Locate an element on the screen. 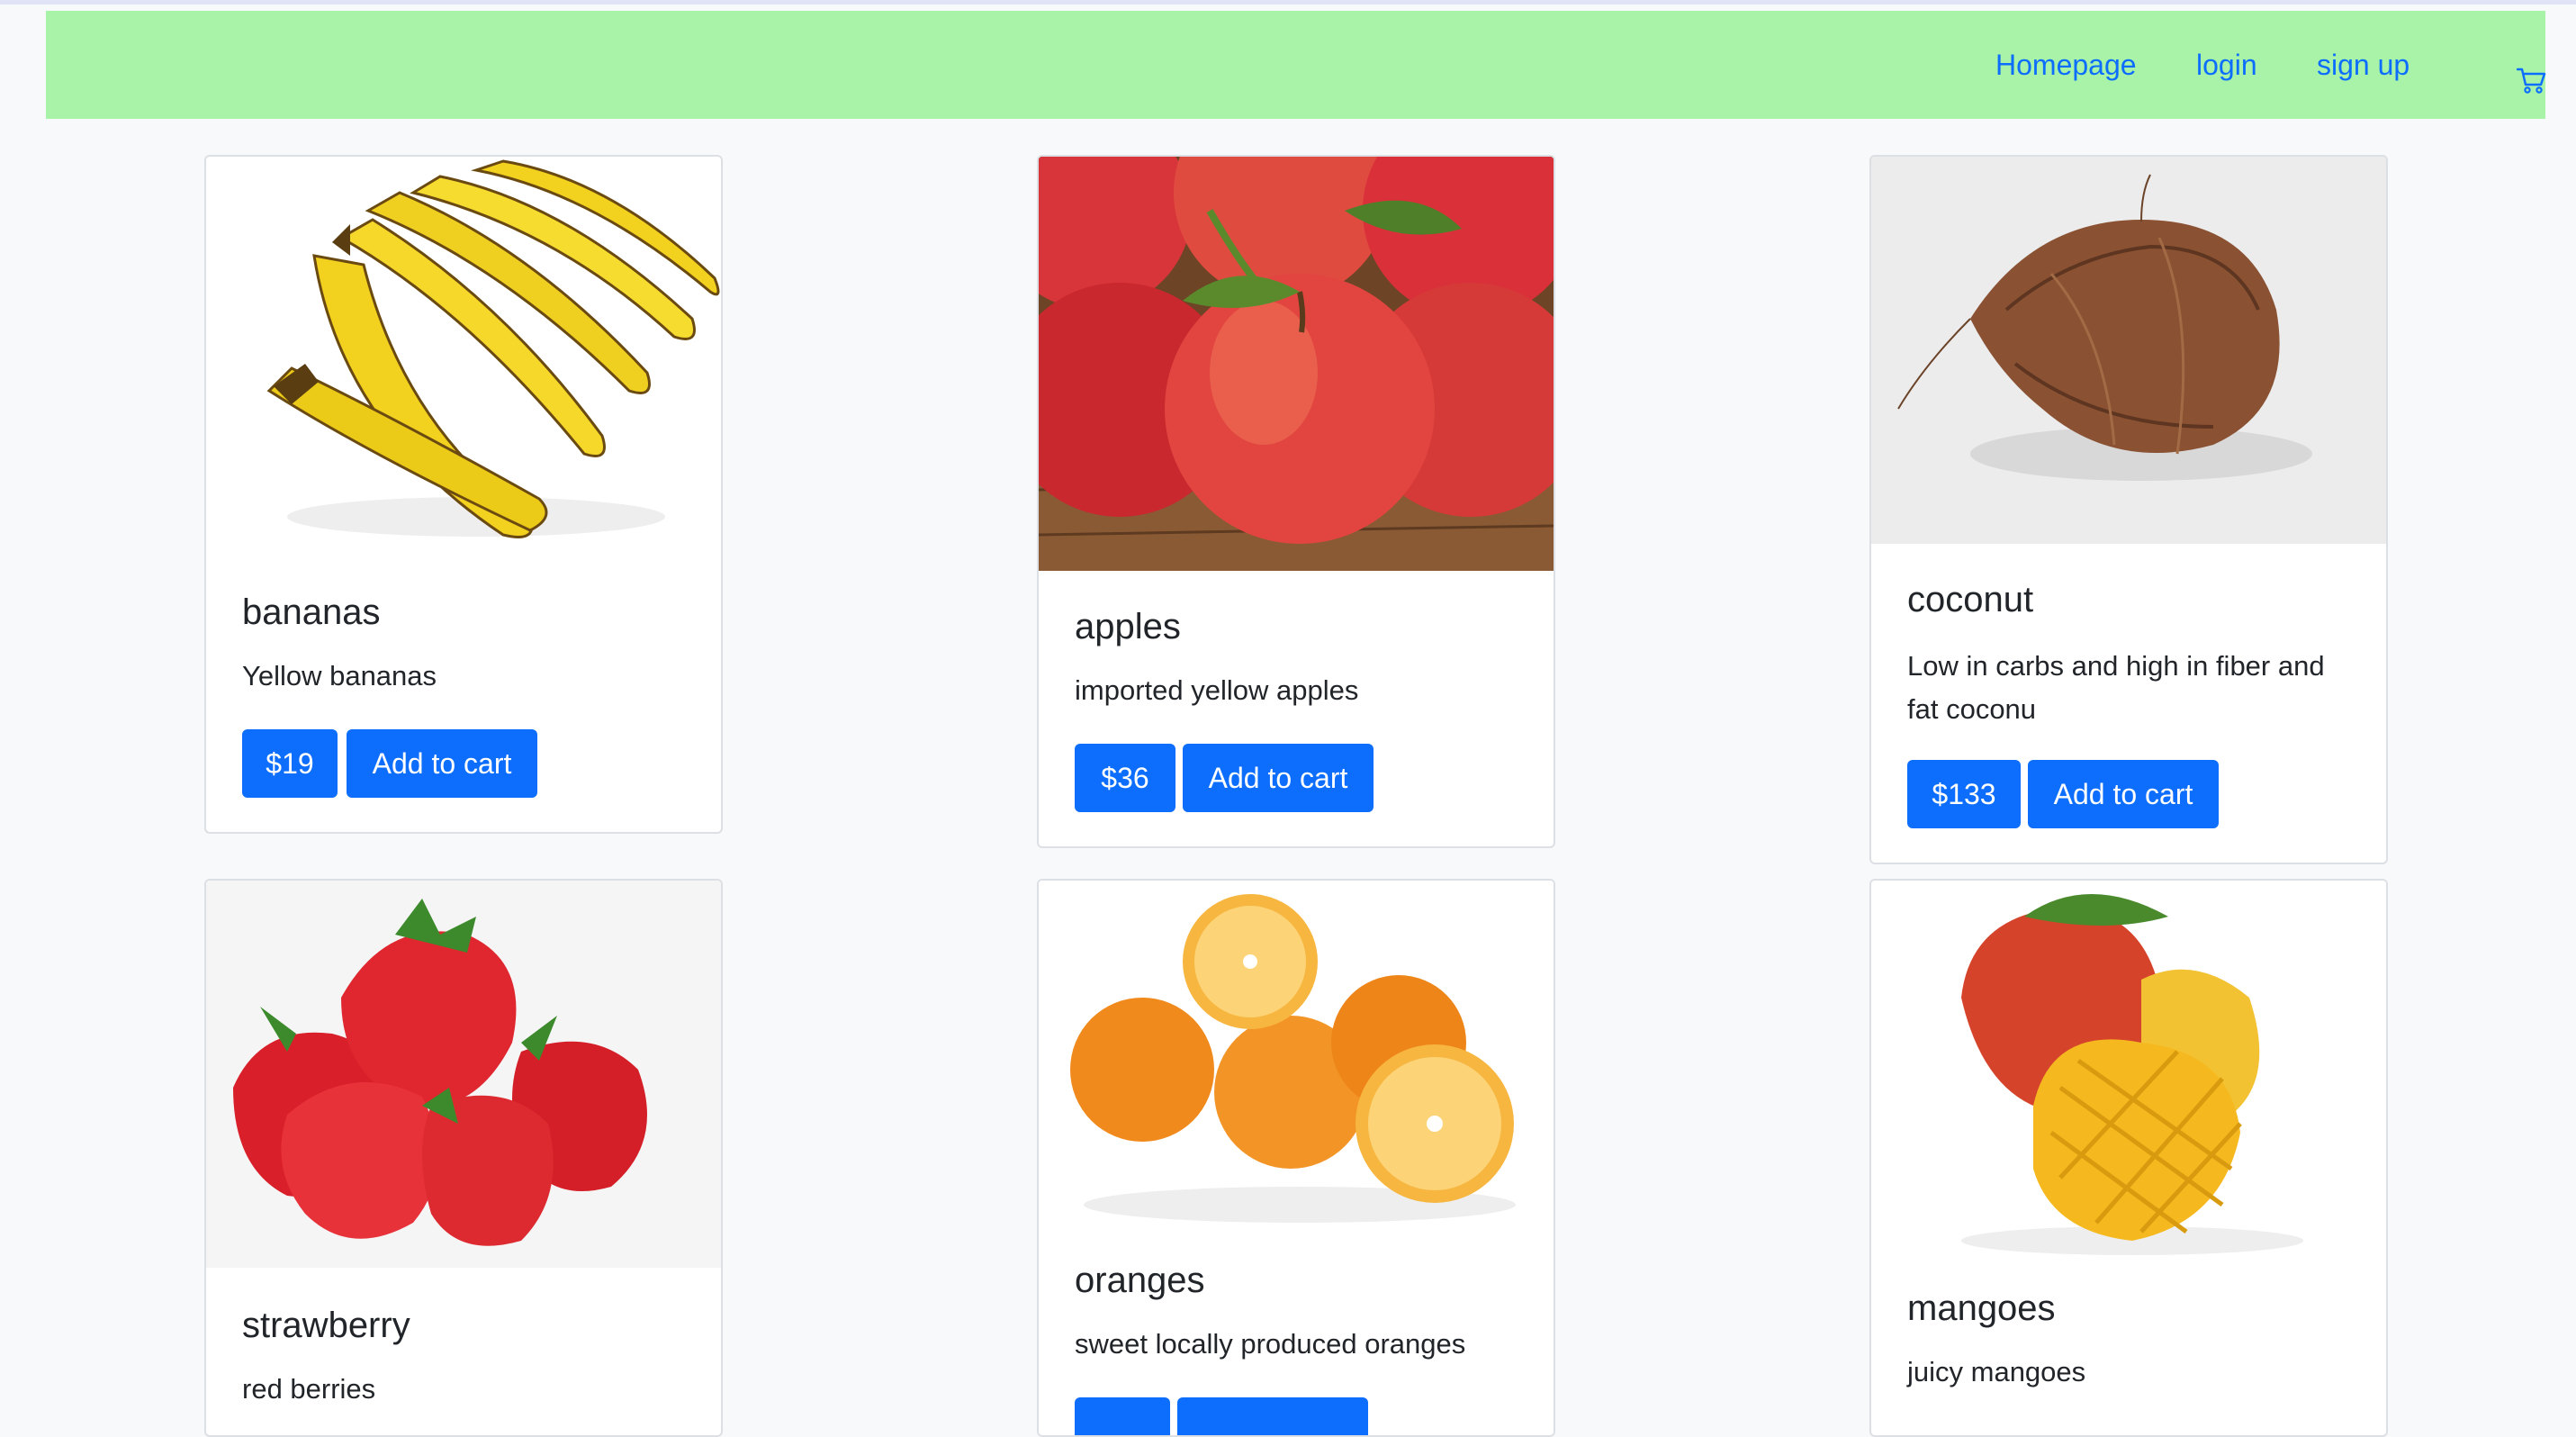  price-button: $133 is located at coordinates (1964, 794).